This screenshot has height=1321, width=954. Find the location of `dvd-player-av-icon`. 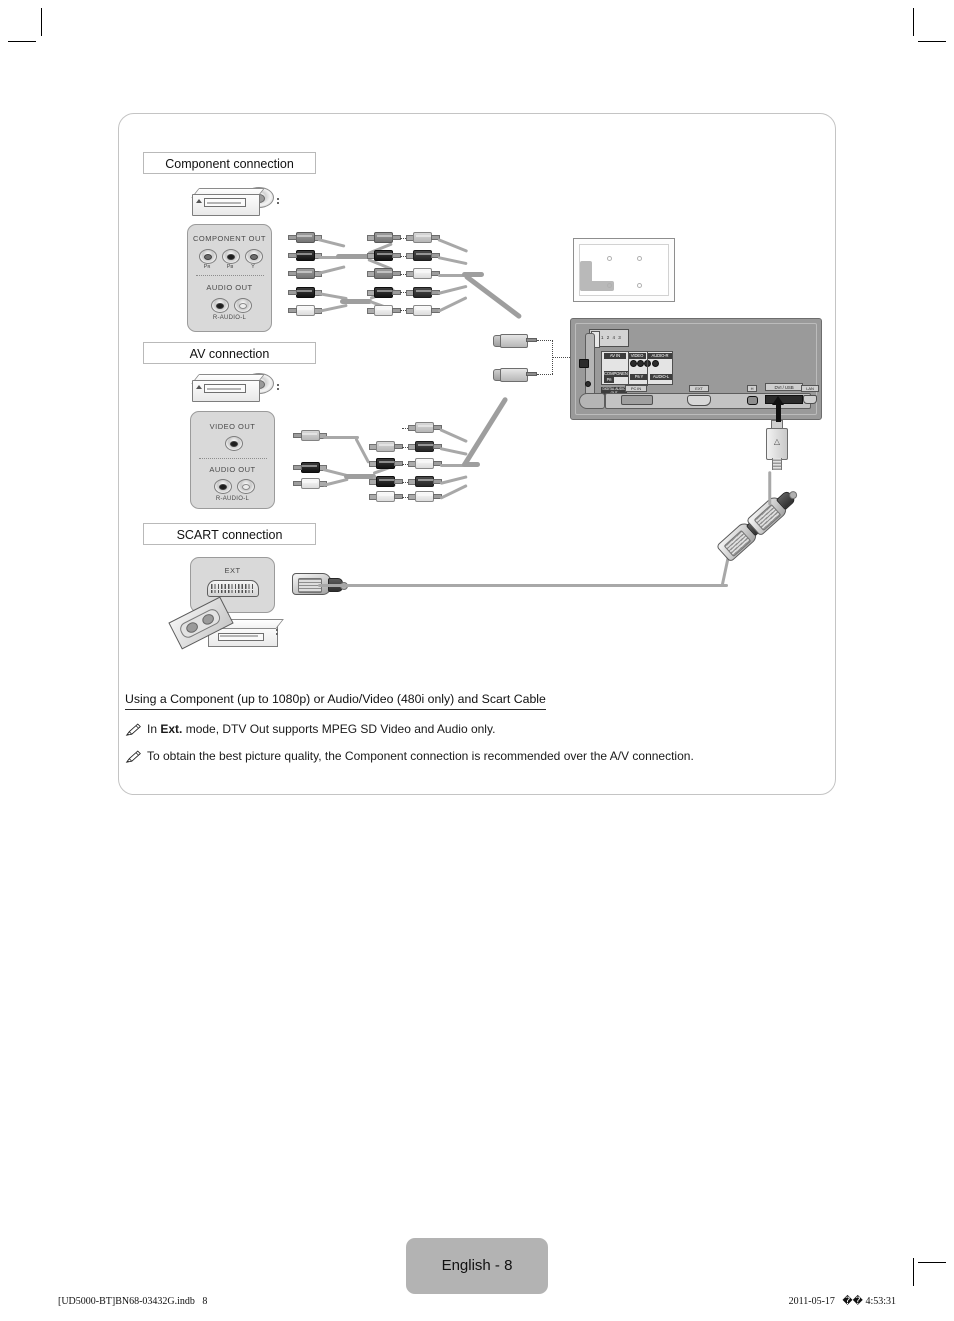

dvd-player-av-icon is located at coordinates (236, 389).